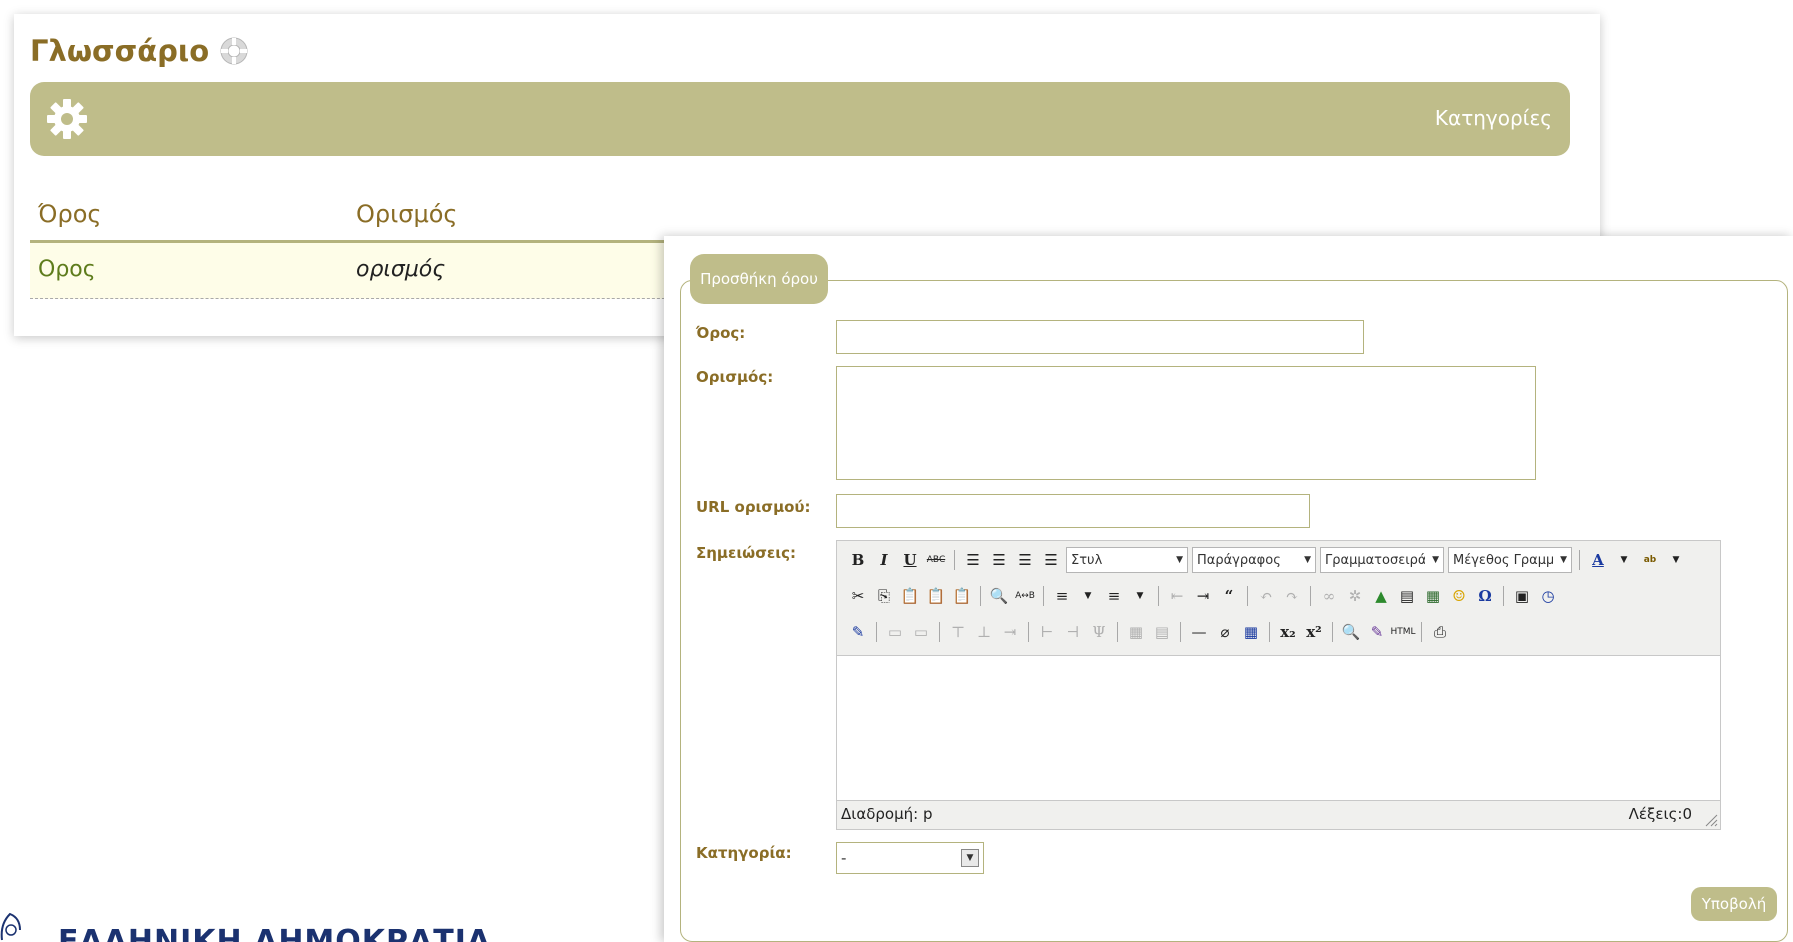  Describe the element at coordinates (1710, 819) in the screenshot. I see `resize-grip-icon` at that location.